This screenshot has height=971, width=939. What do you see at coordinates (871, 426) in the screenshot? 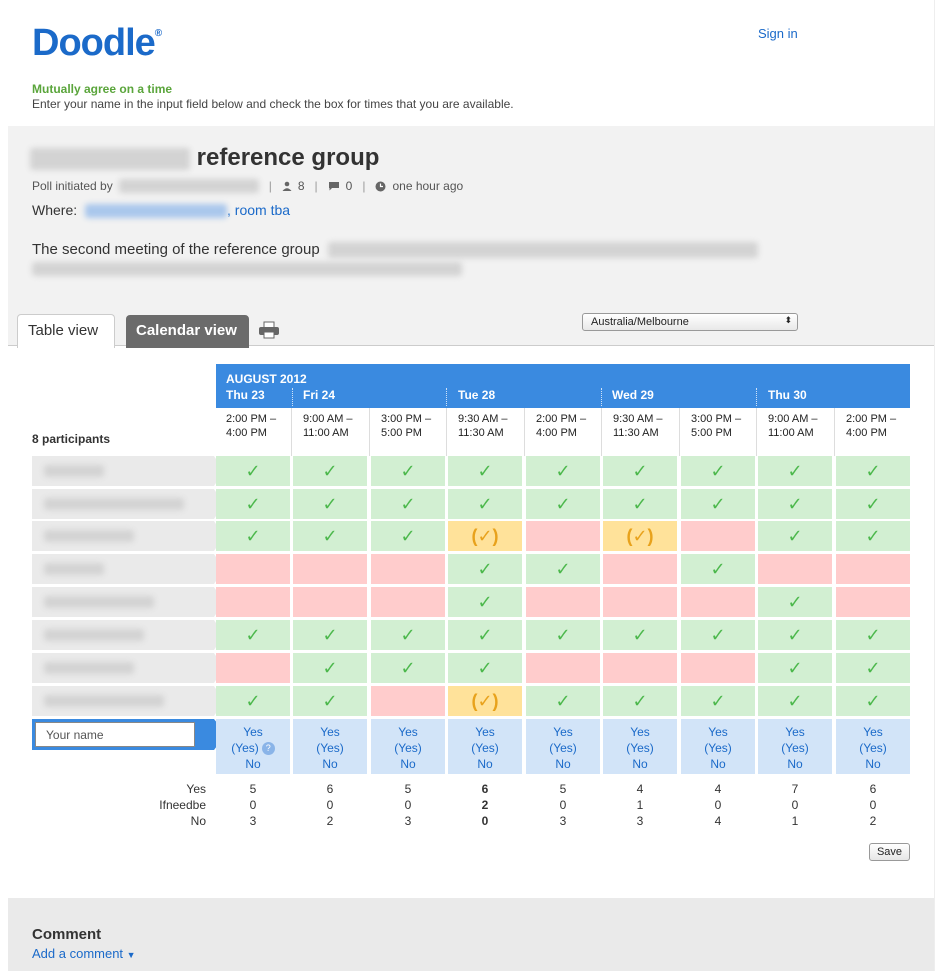
I see `time-slot-header: 2:00 PM –4:00 PM` at bounding box center [871, 426].